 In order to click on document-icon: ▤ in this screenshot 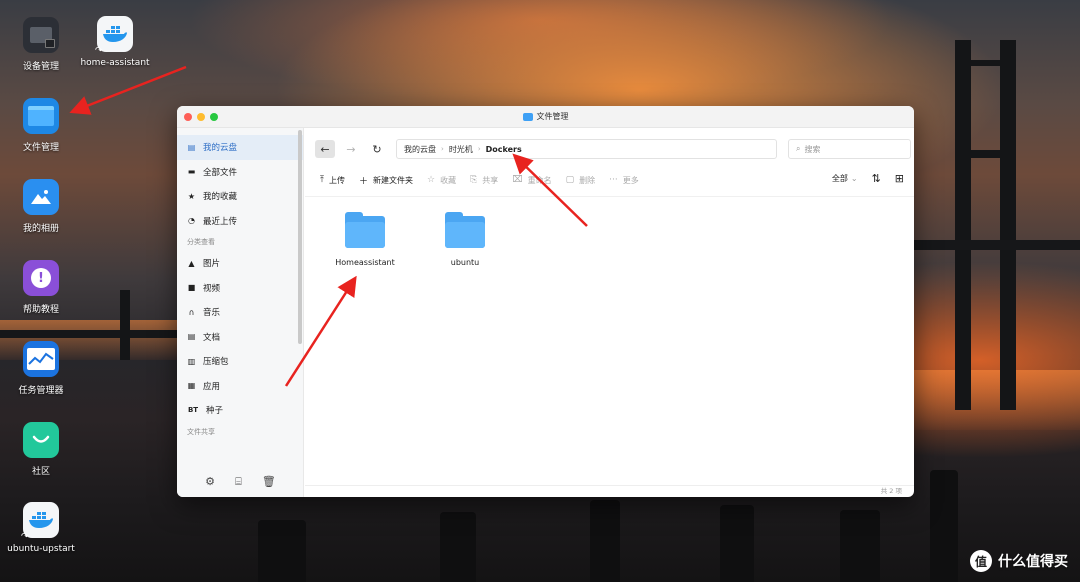, I will do `click(191, 337)`.